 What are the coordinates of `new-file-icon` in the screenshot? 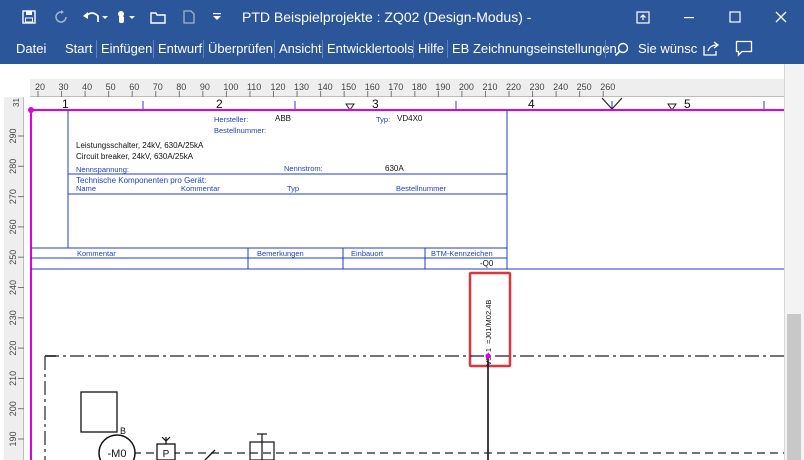 It's located at (189, 17).